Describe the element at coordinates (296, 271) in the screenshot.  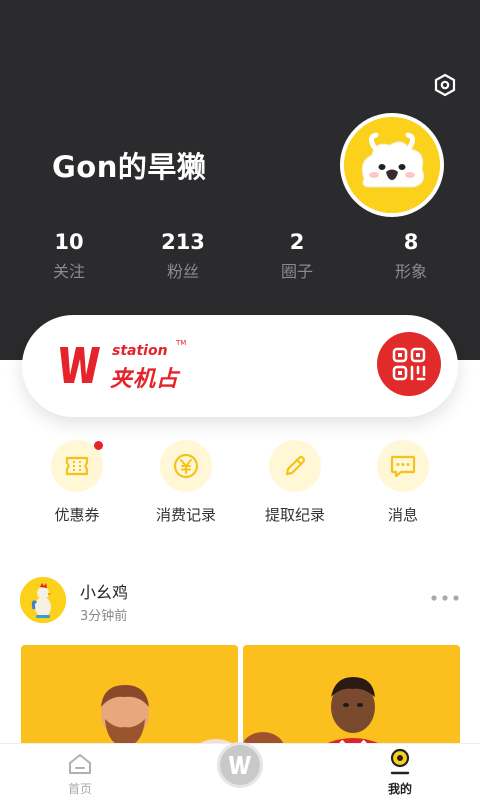
I see `stat-label: 圈子` at that location.